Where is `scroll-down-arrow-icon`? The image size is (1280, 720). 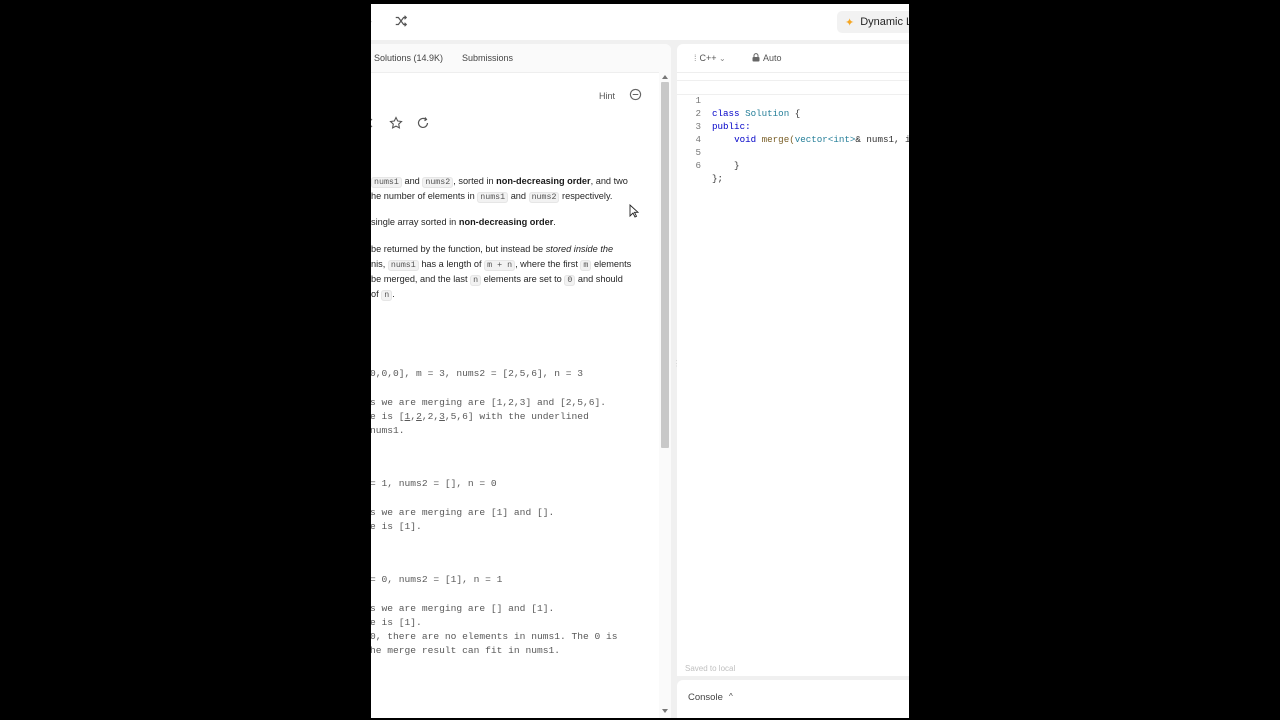
scroll-down-arrow-icon is located at coordinates (665, 711).